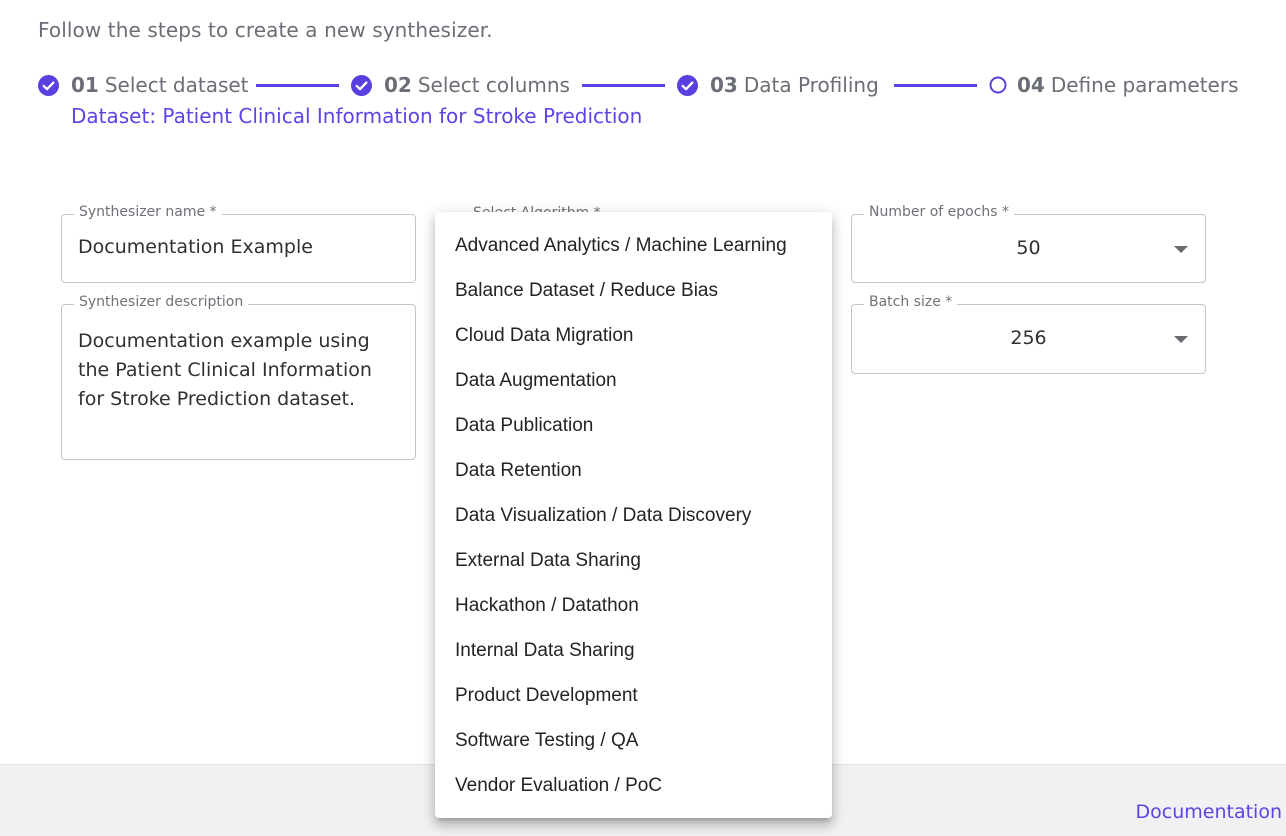 The width and height of the screenshot is (1286, 836). I want to click on step-select-columns: 02 Select columns, so click(460, 85).